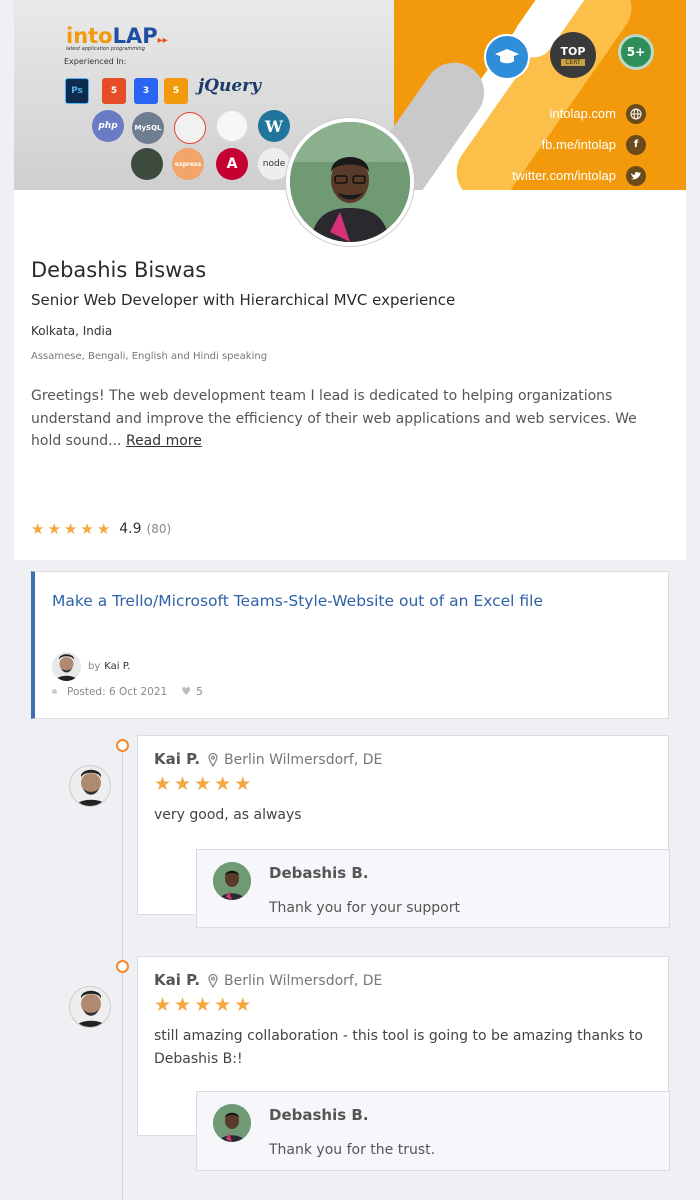 The width and height of the screenshot is (700, 1200). I want to click on client-avatar, so click(66, 666).